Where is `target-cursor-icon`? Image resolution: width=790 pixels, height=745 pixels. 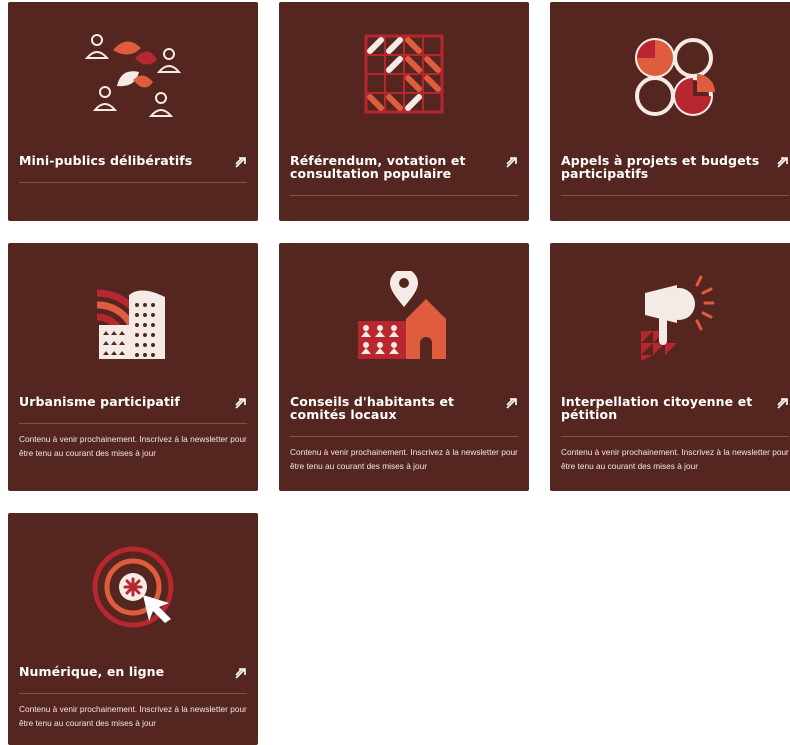 target-cursor-icon is located at coordinates (133, 588).